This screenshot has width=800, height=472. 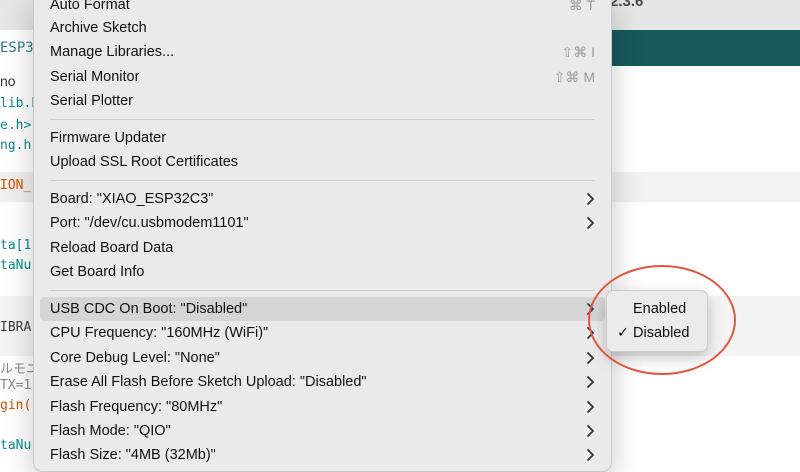 What do you see at coordinates (322, 333) in the screenshot?
I see `menu-item-cpu-frequency: CPU Frequency: "160MHz (WiFi)"` at bounding box center [322, 333].